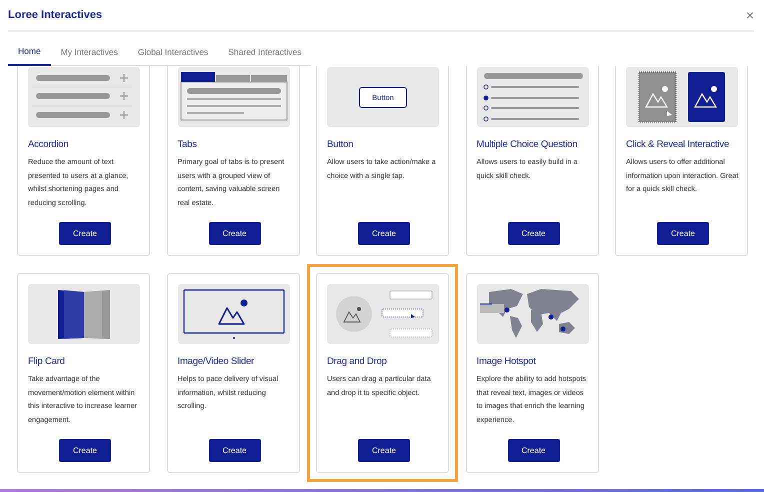 The width and height of the screenshot is (764, 492). I want to click on card-title: Image/Video Slider, so click(216, 361).